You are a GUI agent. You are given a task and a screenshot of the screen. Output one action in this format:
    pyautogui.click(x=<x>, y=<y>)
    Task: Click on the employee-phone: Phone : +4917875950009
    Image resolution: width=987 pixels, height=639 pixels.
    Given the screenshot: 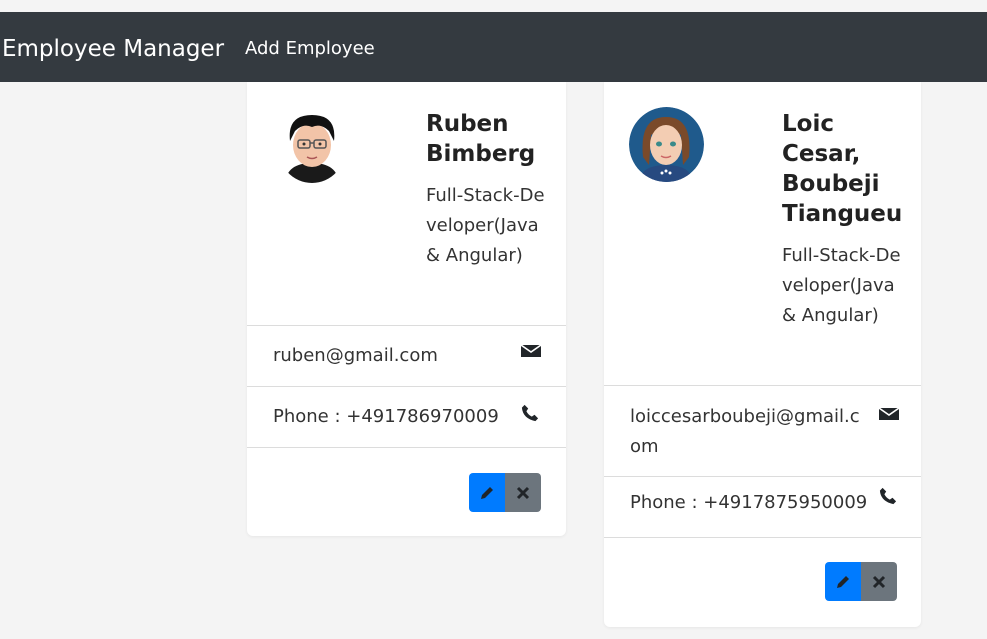 What is the action you would take?
    pyautogui.click(x=749, y=502)
    